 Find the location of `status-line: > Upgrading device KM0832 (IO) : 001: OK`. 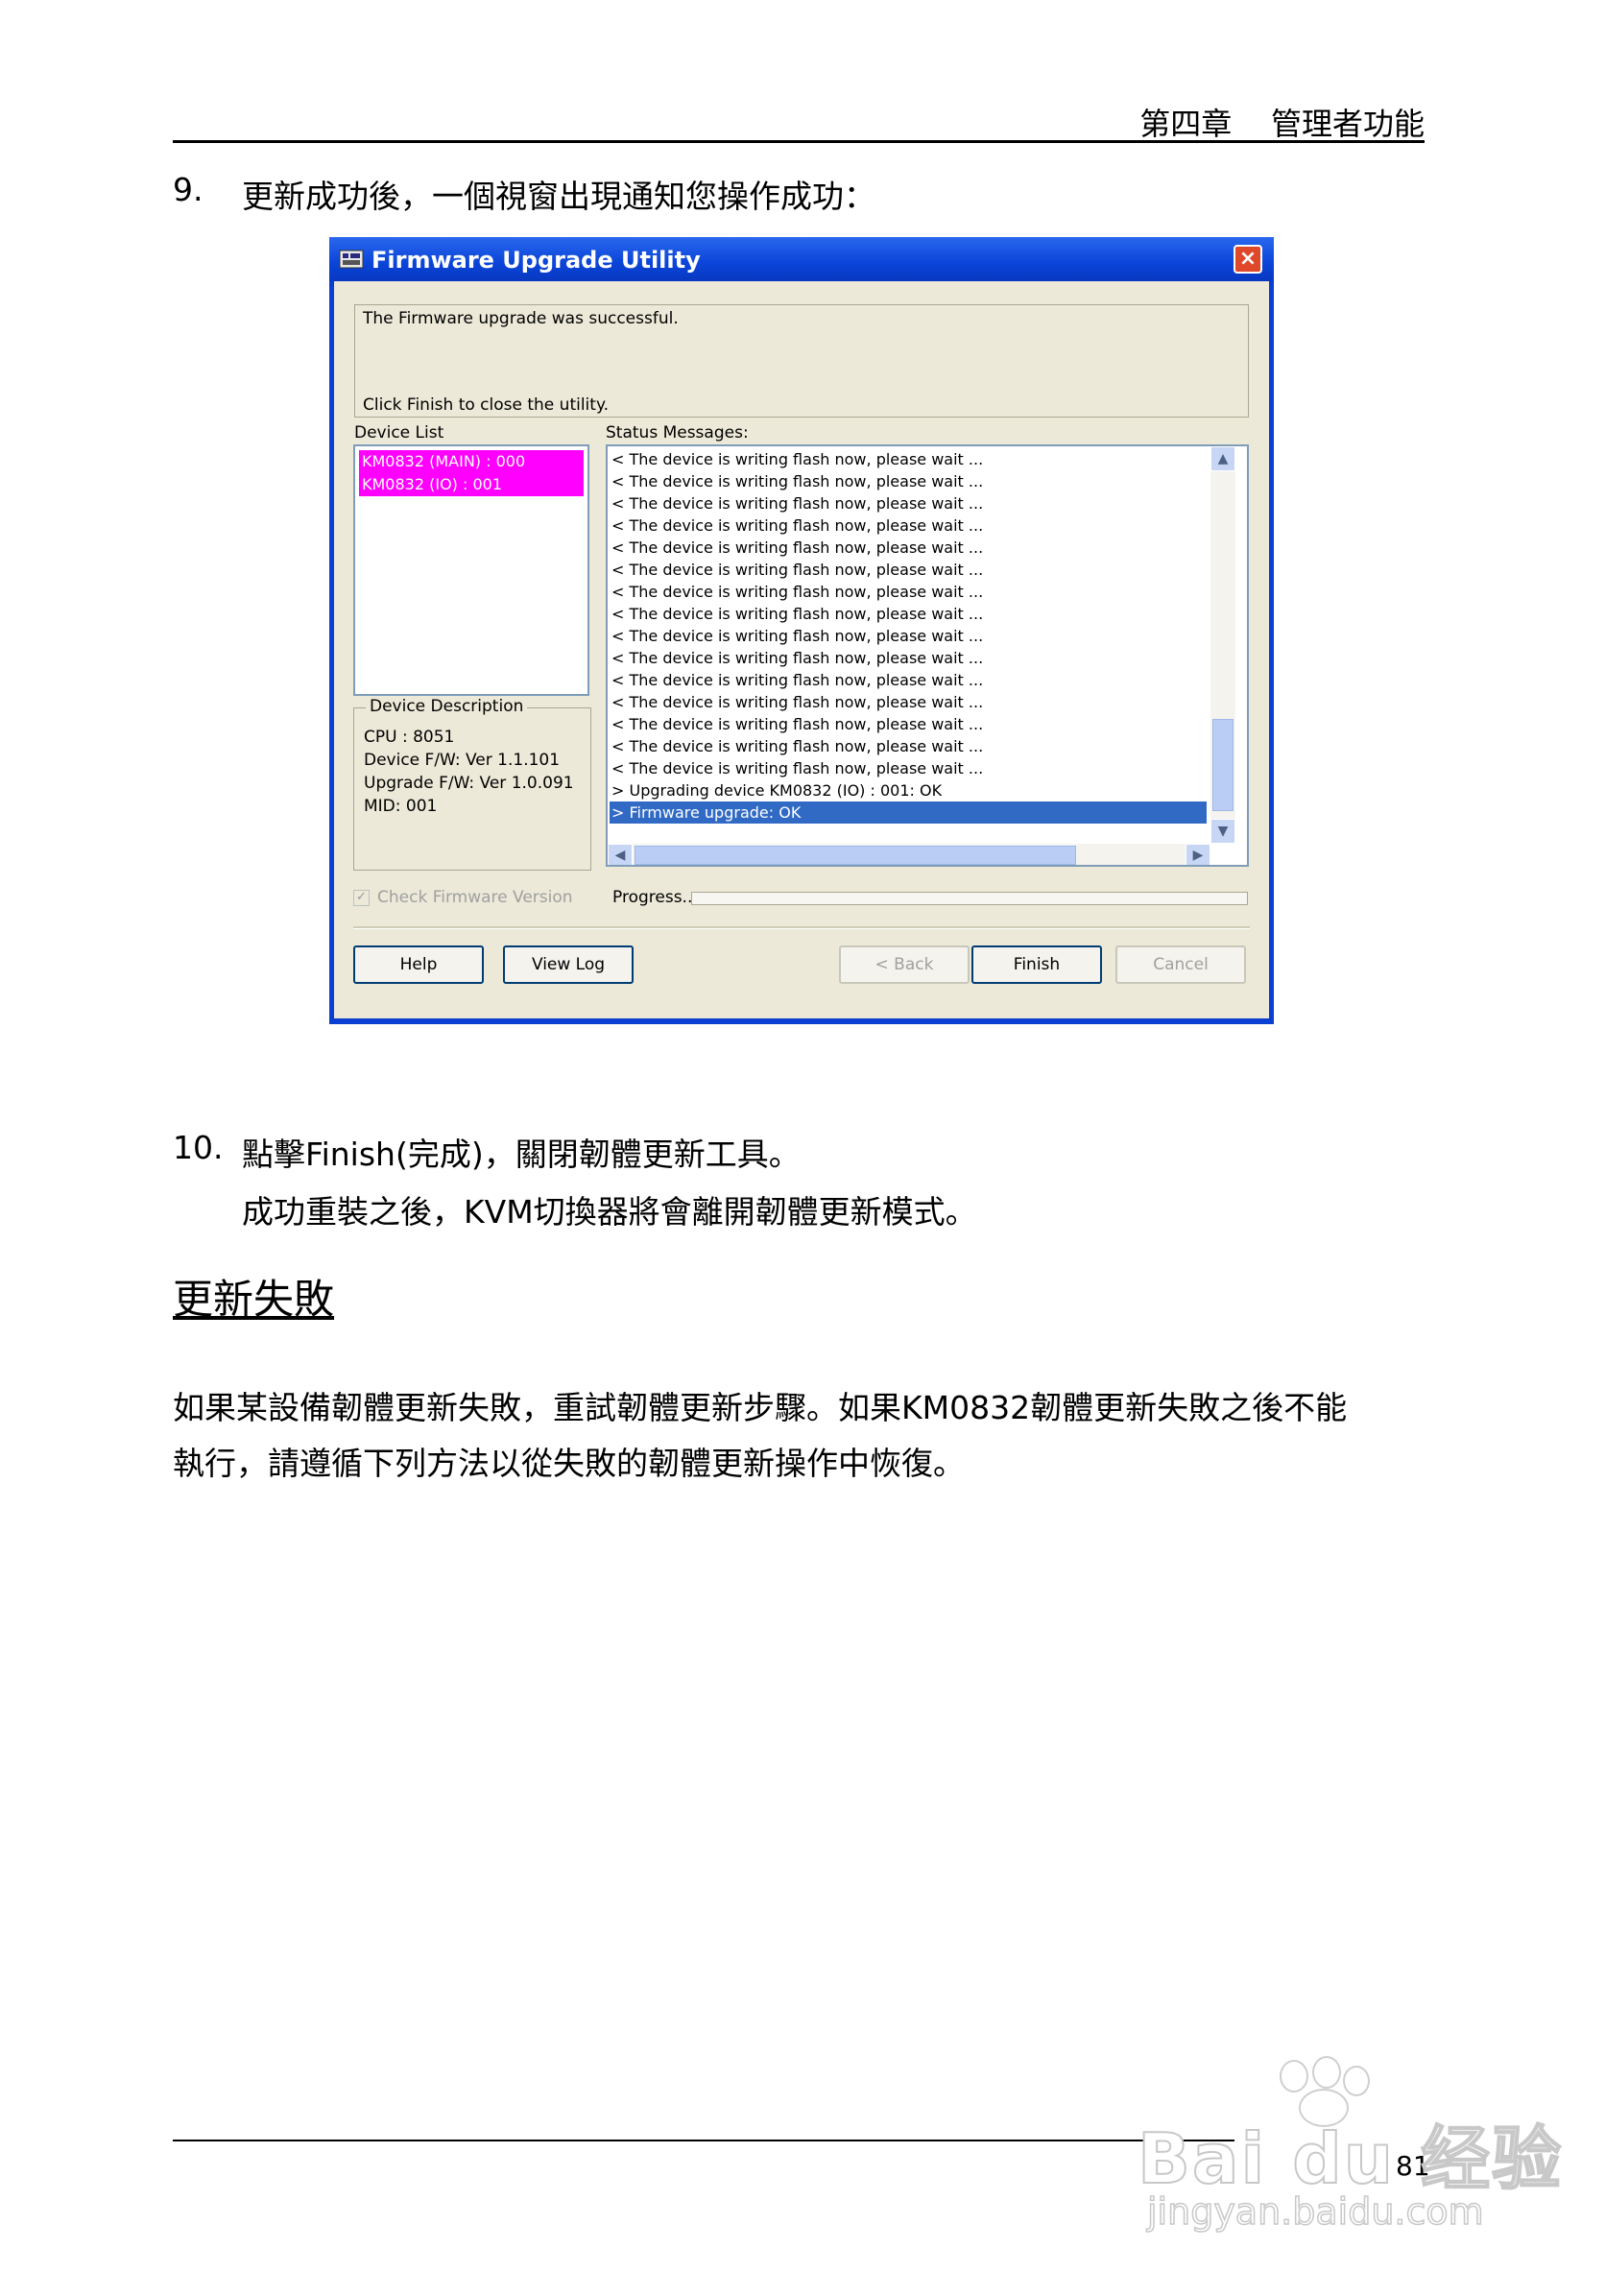

status-line: > Upgrading device KM0832 (IO) : 001: OK is located at coordinates (777, 791).